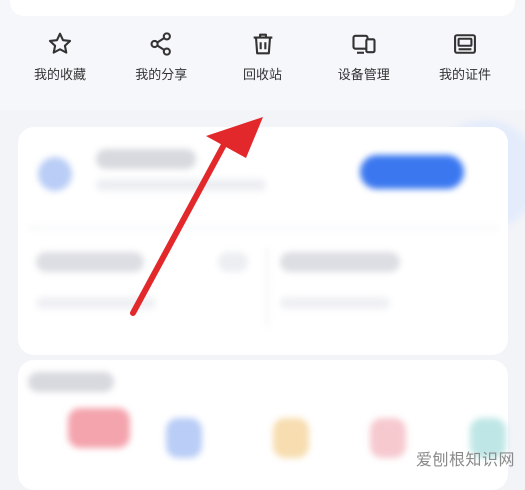 Image resolution: width=525 pixels, height=490 pixels. Describe the element at coordinates (267, 287) in the screenshot. I see `blurred-vertical-divider` at that location.